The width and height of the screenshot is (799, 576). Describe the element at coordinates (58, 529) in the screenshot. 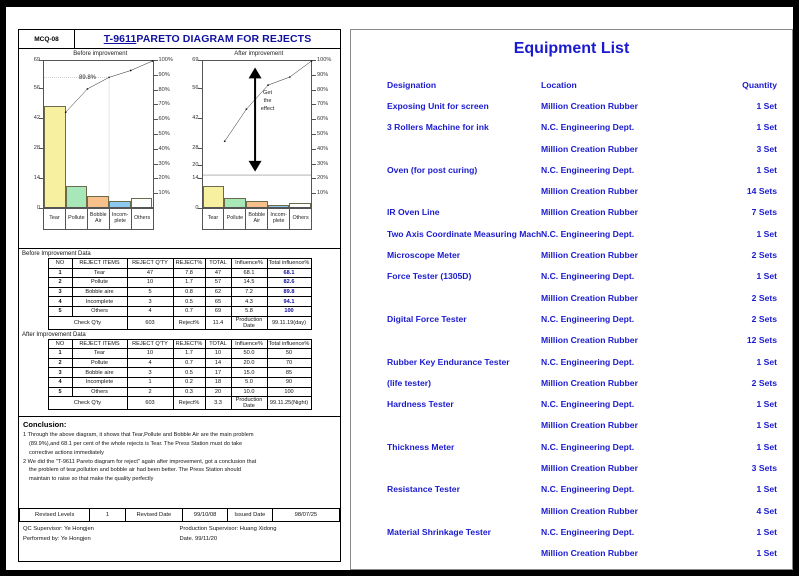

I see `qc-supervisor: QC Supervisor: Ye Hongjen` at that location.